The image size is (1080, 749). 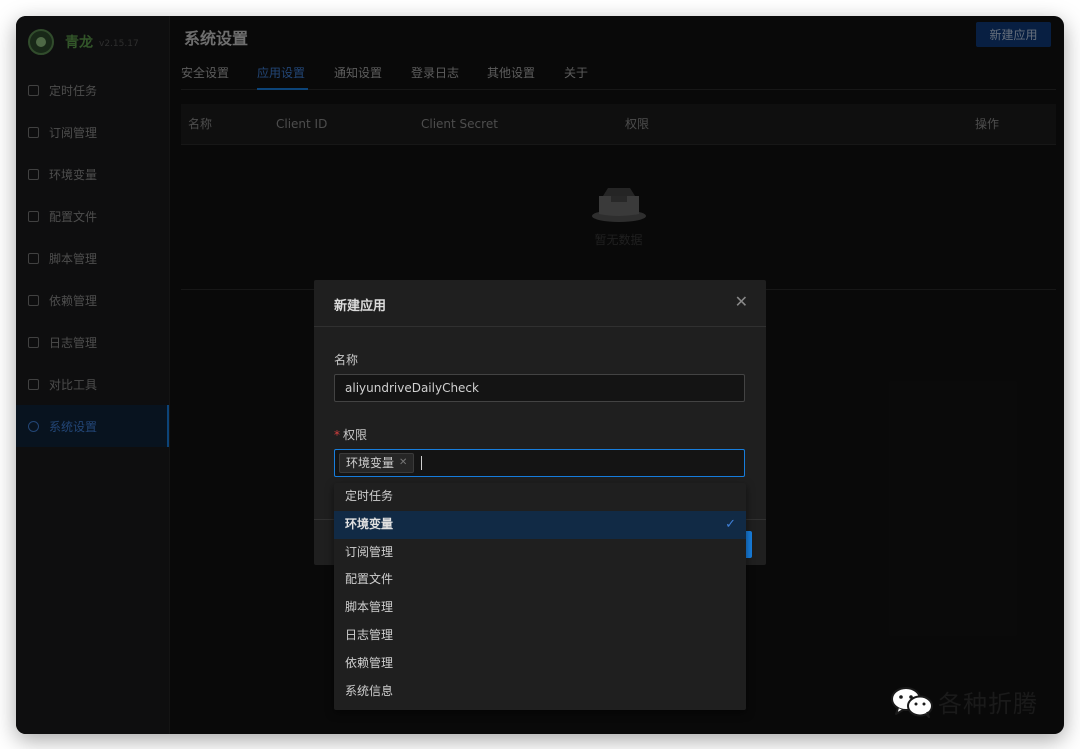 I want to click on dropdown-option-subscriptions: 订阅管理, so click(x=540, y=553).